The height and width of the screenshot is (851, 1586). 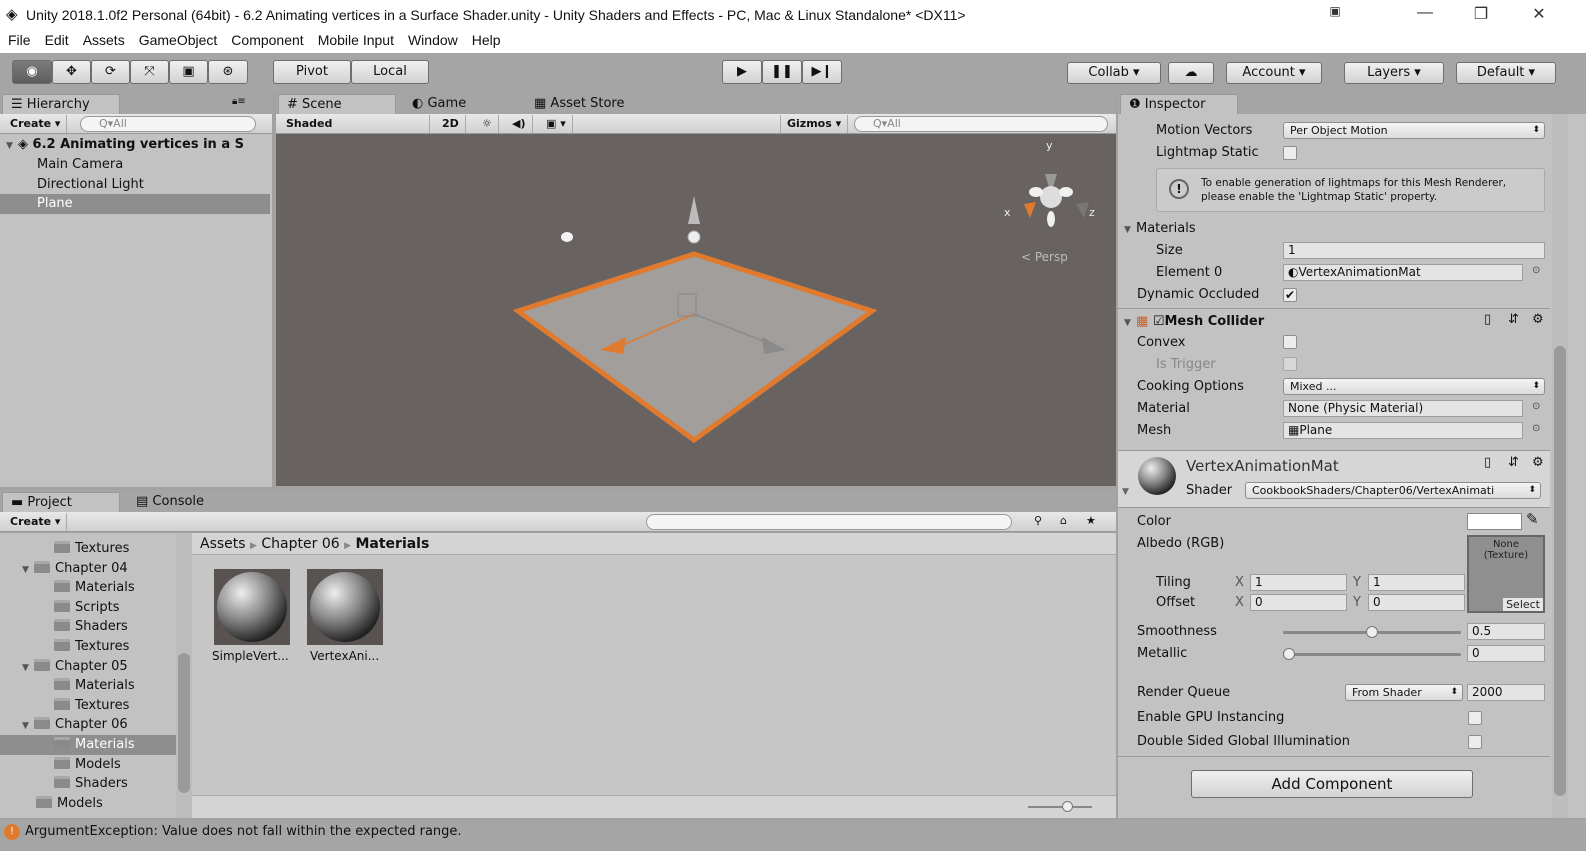 What do you see at coordinates (71, 72) in the screenshot?
I see `move-tool-button: ✥` at bounding box center [71, 72].